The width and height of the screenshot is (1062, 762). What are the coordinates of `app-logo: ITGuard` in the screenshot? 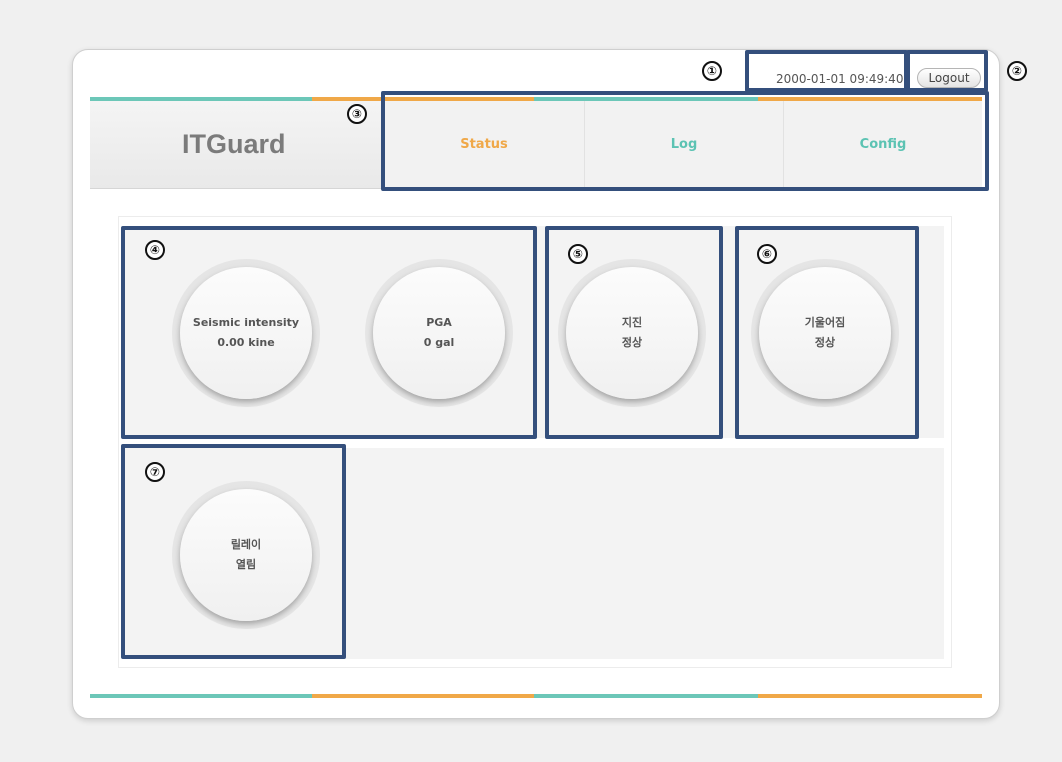 It's located at (234, 144).